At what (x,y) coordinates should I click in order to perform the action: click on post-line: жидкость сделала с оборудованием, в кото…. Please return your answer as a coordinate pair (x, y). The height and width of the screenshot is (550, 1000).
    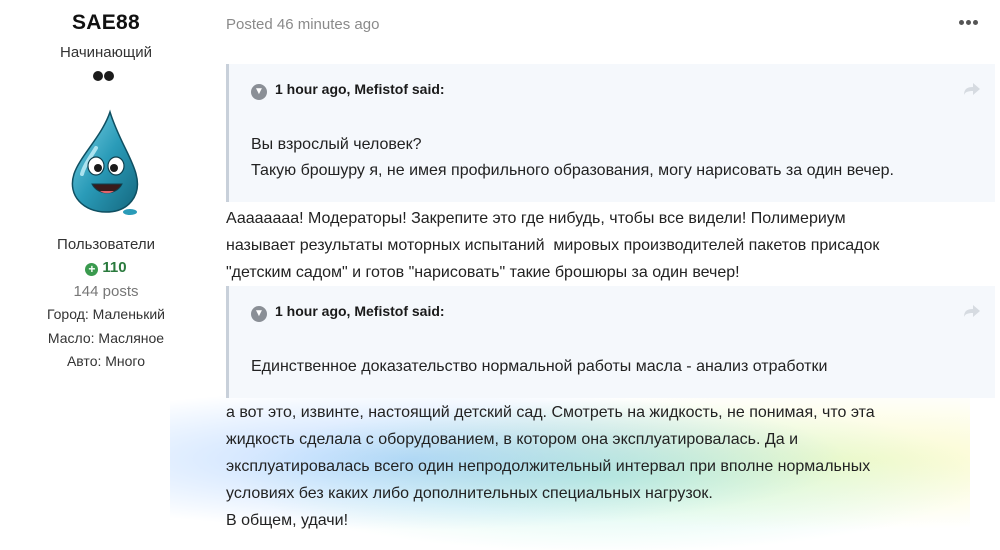
    Looking at the image, I should click on (512, 439).